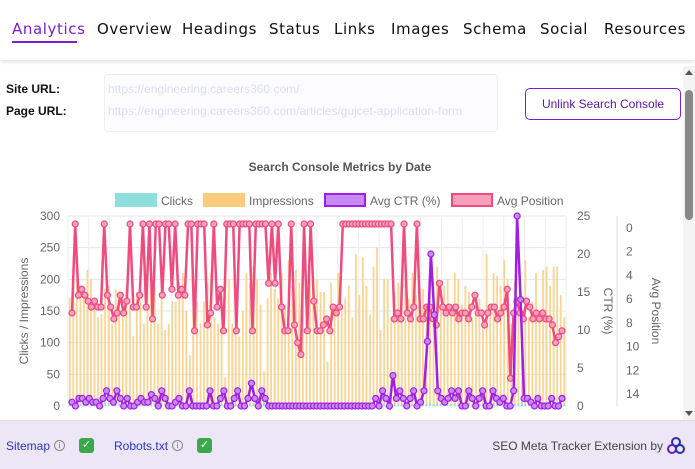  Describe the element at coordinates (689, 72) in the screenshot. I see `scroll-up-arrow-icon` at that location.